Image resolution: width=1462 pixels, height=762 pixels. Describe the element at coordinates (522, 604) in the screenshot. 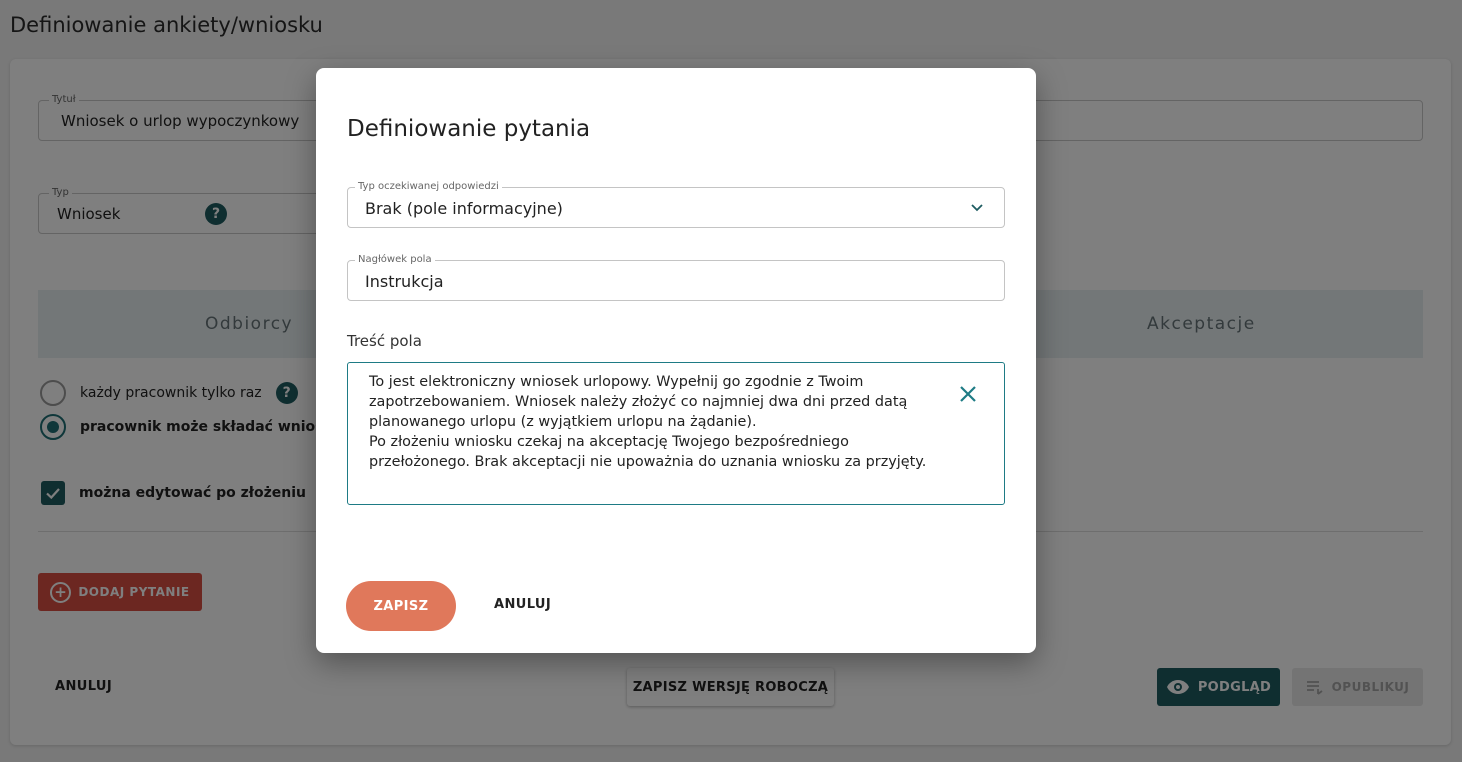

I see `dialog-cancel-button: ANULUJ` at that location.